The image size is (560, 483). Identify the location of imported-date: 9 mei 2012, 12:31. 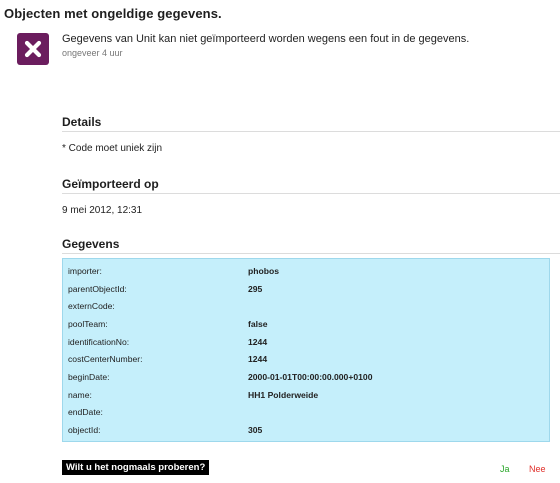
(102, 210).